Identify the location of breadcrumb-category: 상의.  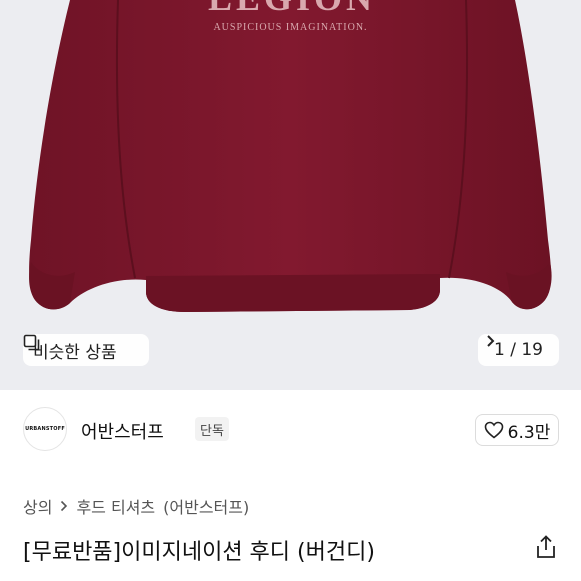
(37, 506).